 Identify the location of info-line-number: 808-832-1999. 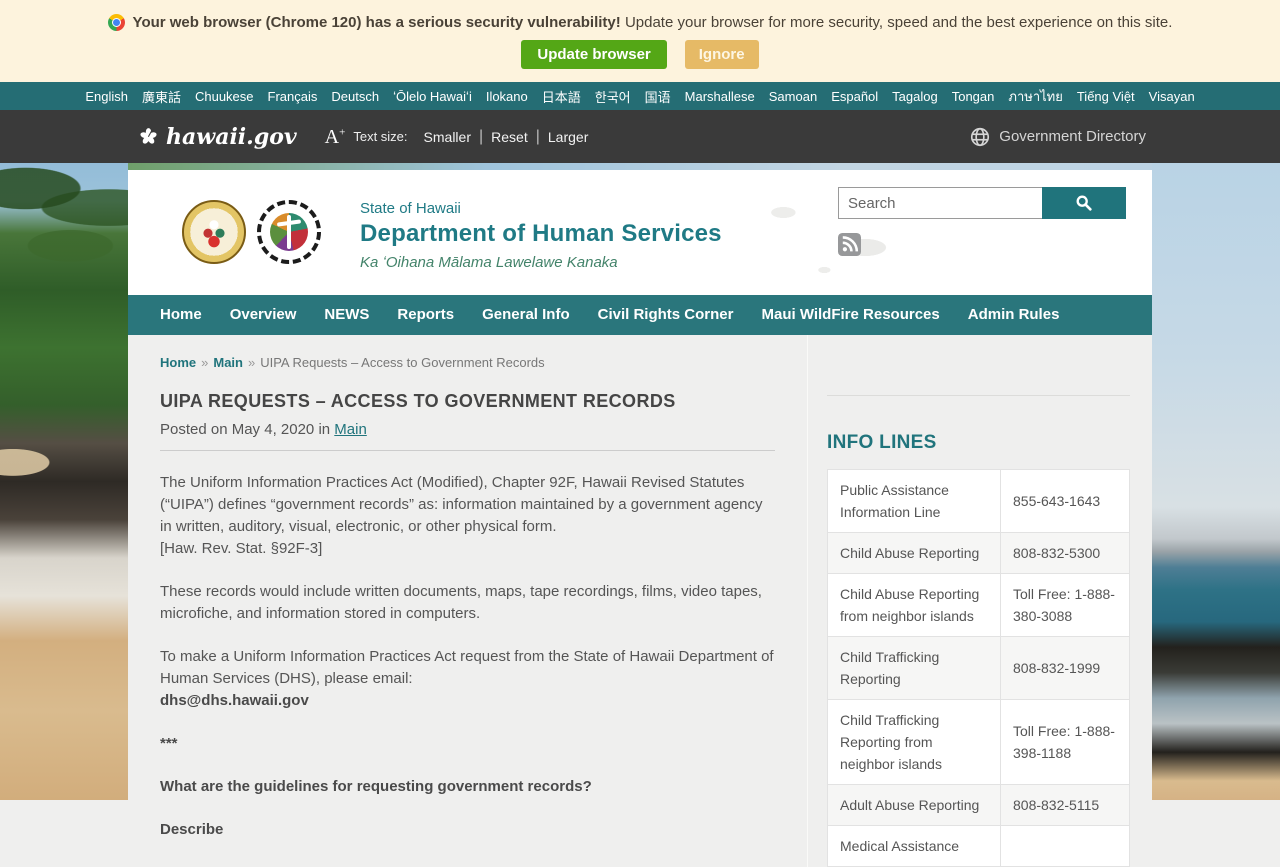
(1065, 668).